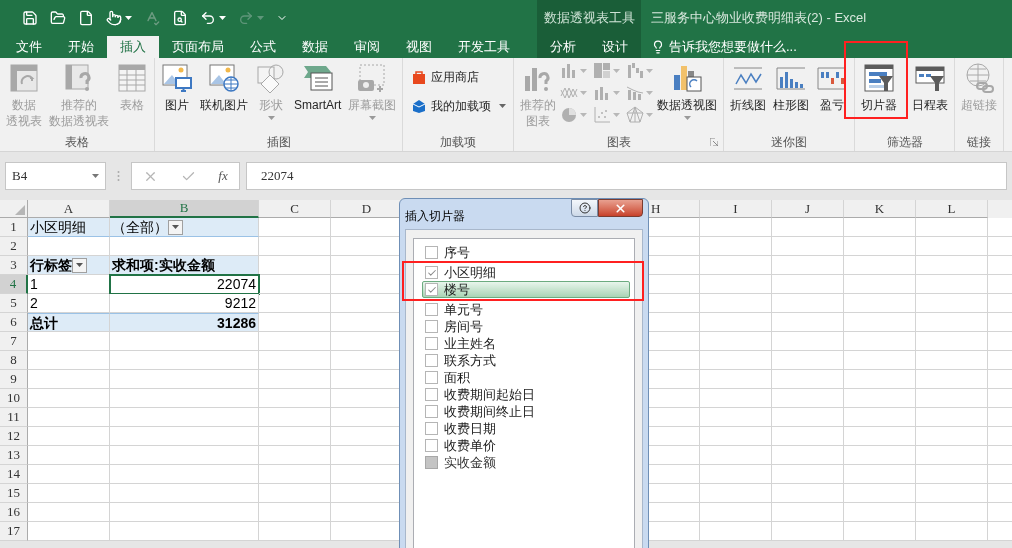 Image resolution: width=1012 pixels, height=548 pixels. I want to click on name-box: B4, so click(55, 176).